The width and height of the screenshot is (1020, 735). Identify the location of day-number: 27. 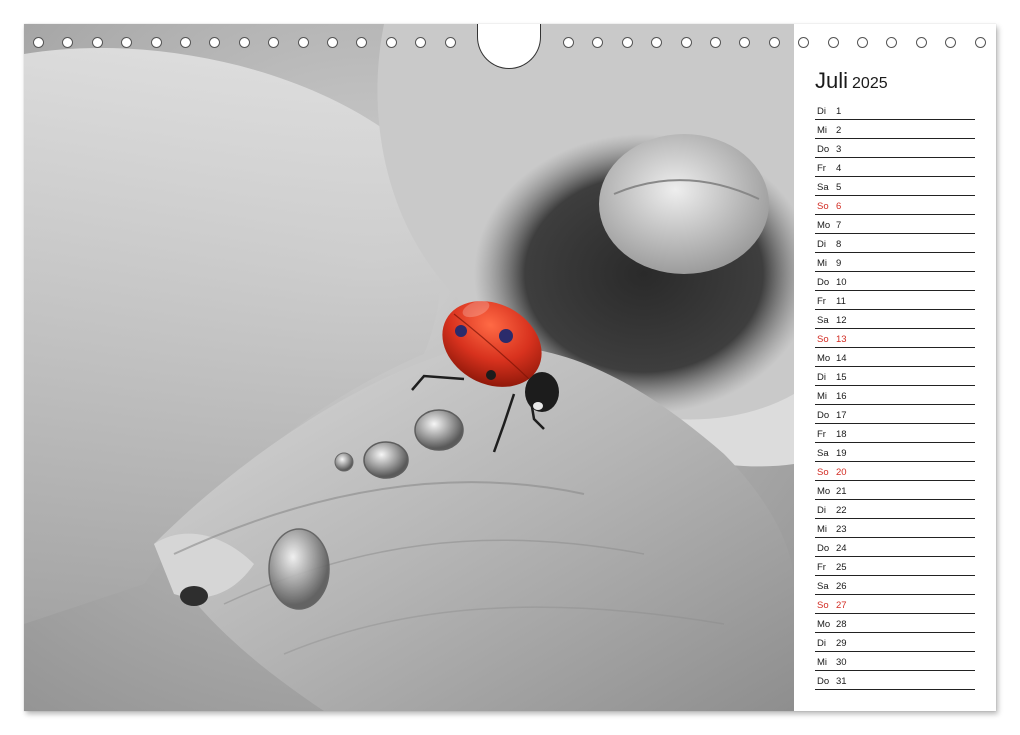
(841, 605).